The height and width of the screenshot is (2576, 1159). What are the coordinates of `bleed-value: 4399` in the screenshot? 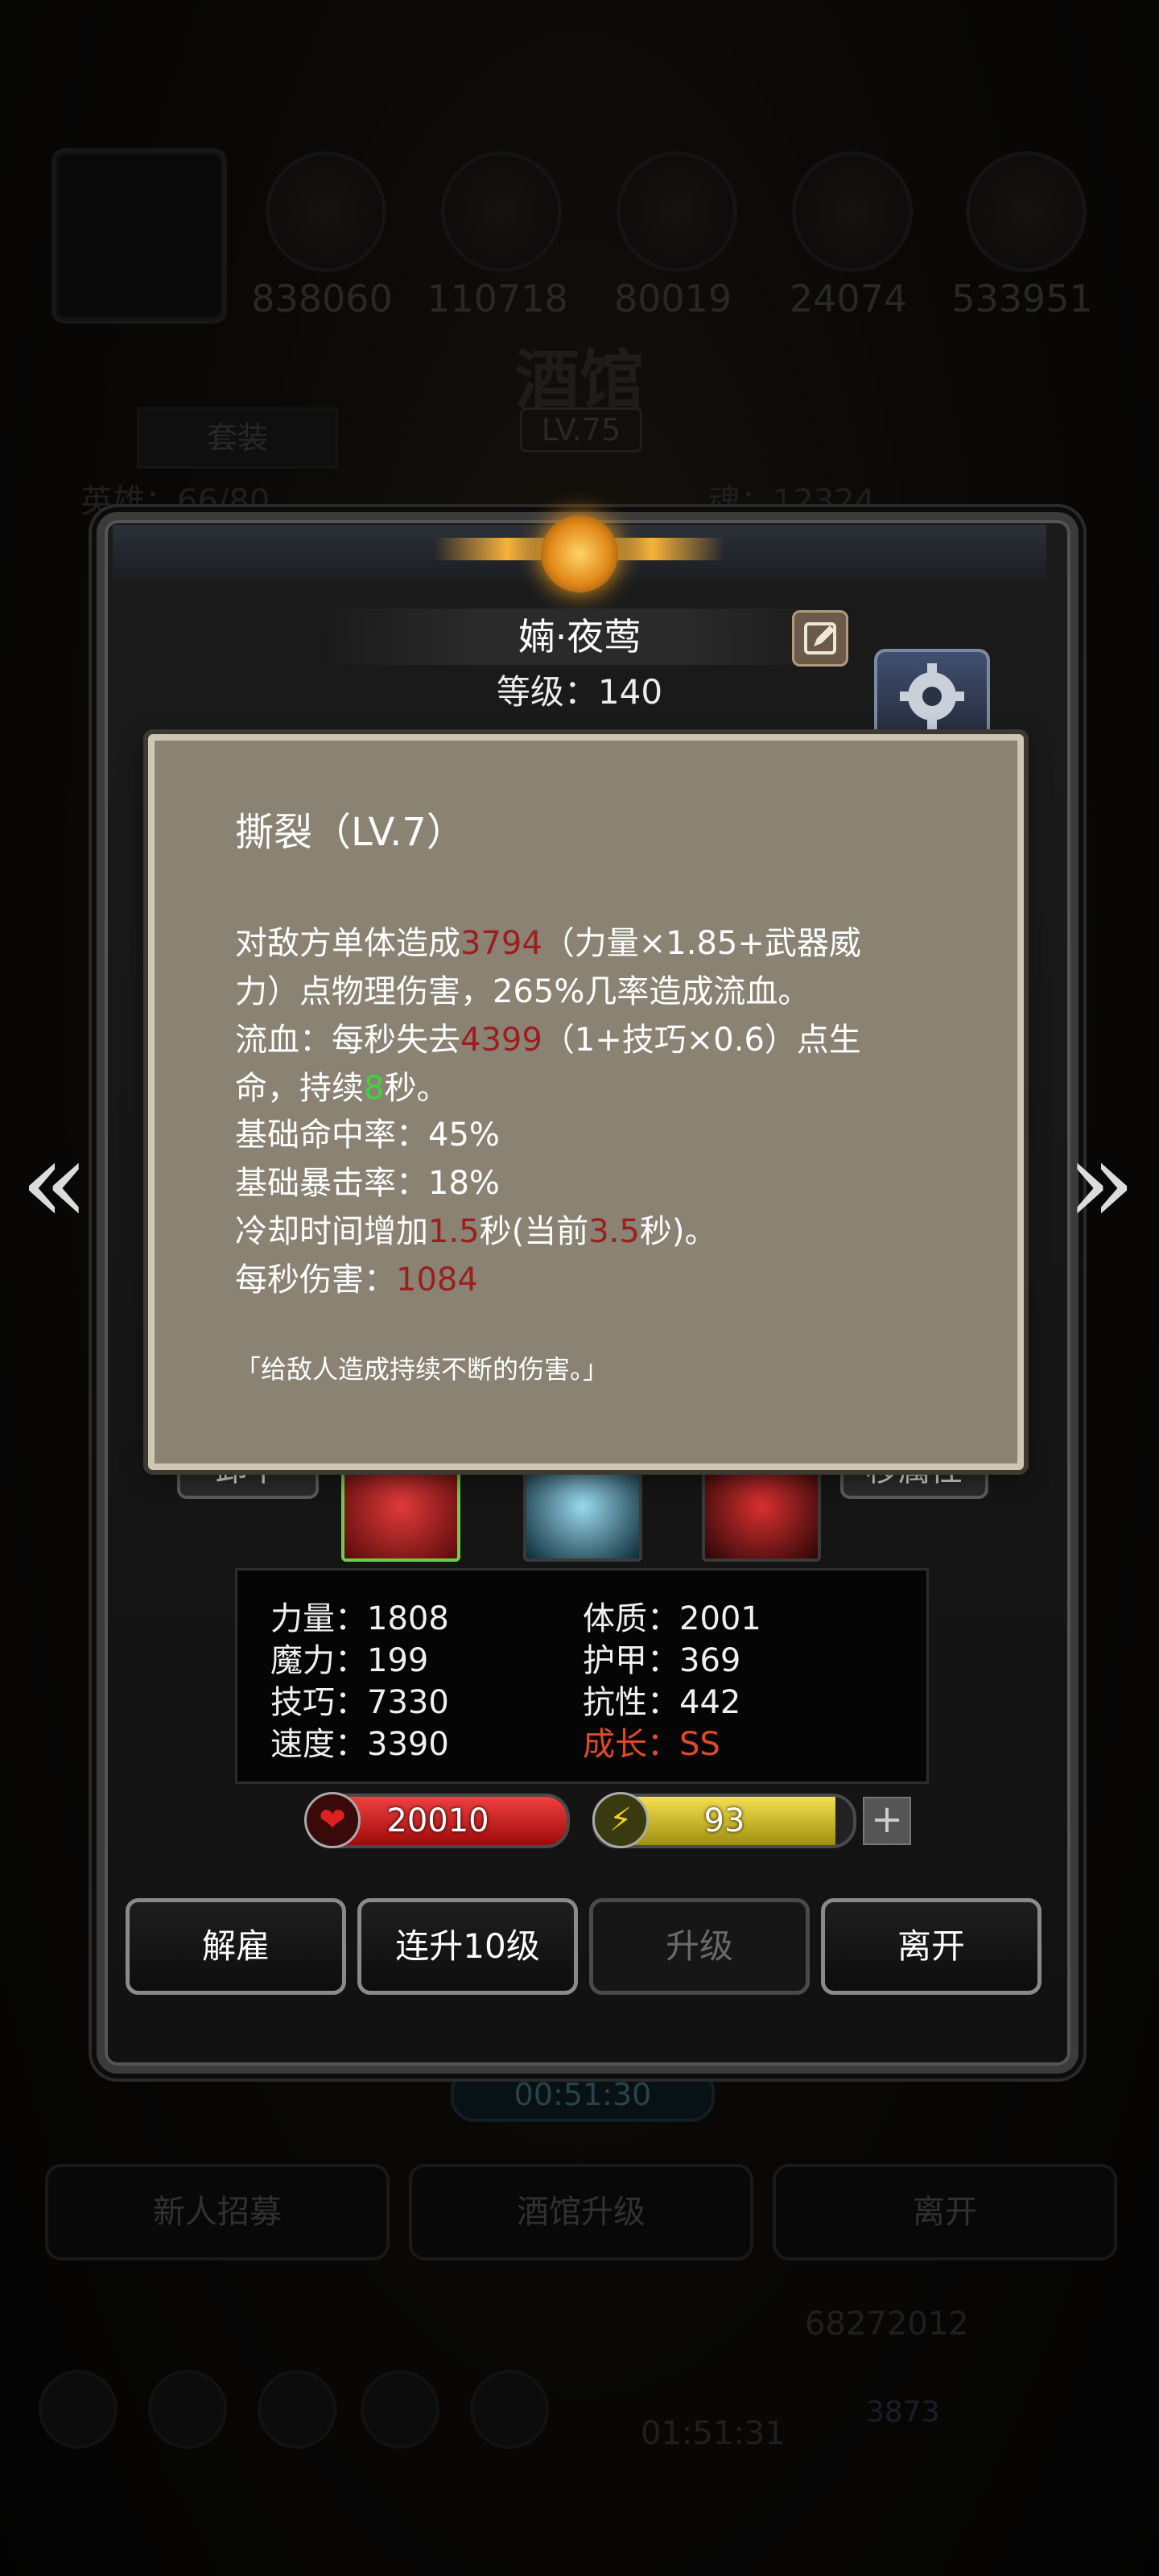 It's located at (501, 1040).